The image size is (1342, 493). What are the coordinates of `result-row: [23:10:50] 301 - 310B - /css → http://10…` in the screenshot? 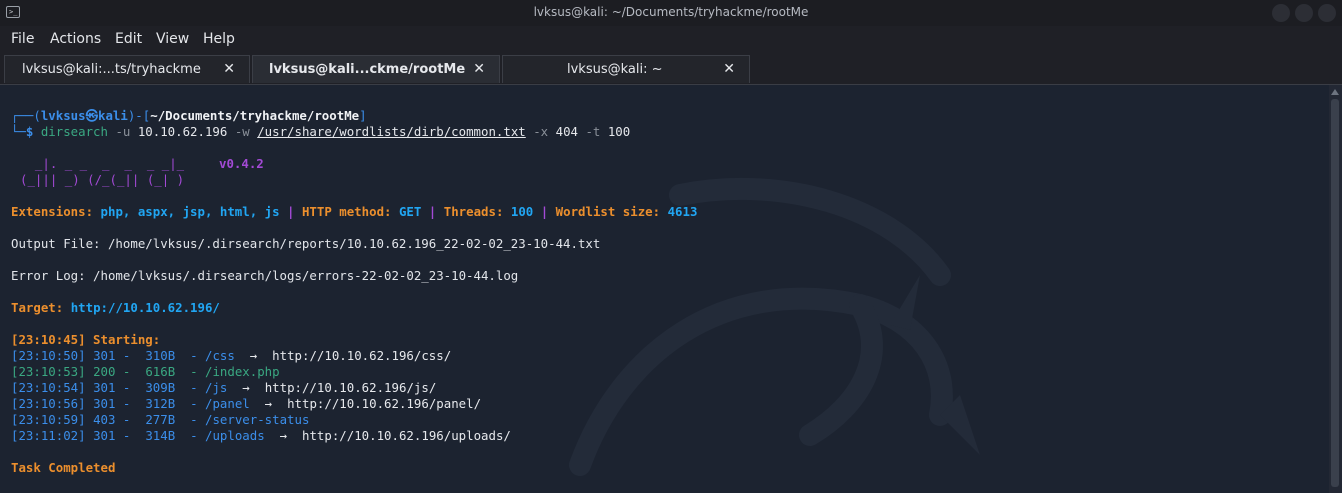 It's located at (231, 356).